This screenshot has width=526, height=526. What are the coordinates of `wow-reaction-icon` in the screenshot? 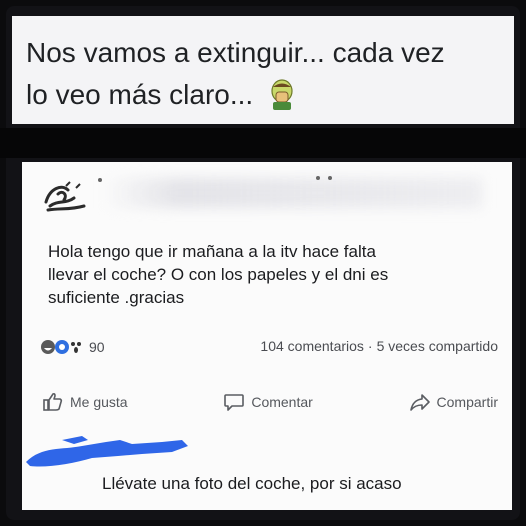 It's located at (76, 347).